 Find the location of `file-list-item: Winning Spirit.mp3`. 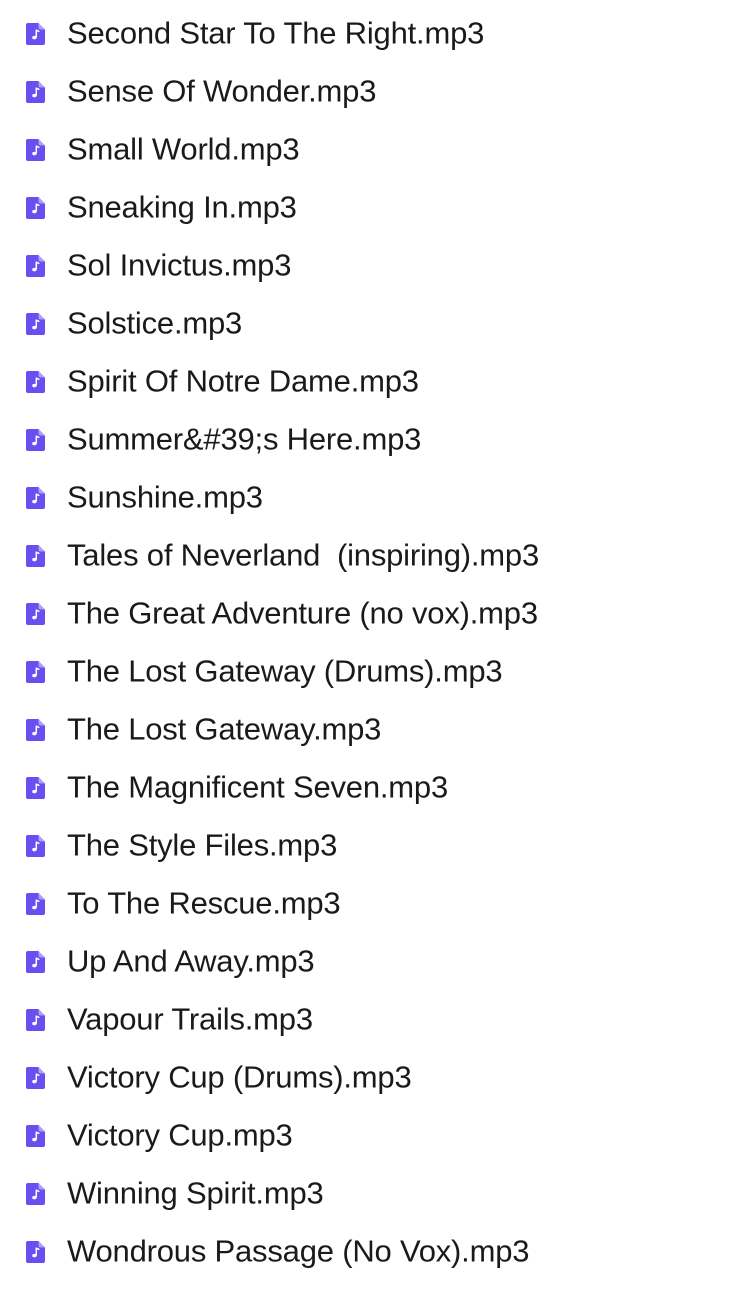

file-list-item: Winning Spirit.mp3 is located at coordinates (375, 1194).